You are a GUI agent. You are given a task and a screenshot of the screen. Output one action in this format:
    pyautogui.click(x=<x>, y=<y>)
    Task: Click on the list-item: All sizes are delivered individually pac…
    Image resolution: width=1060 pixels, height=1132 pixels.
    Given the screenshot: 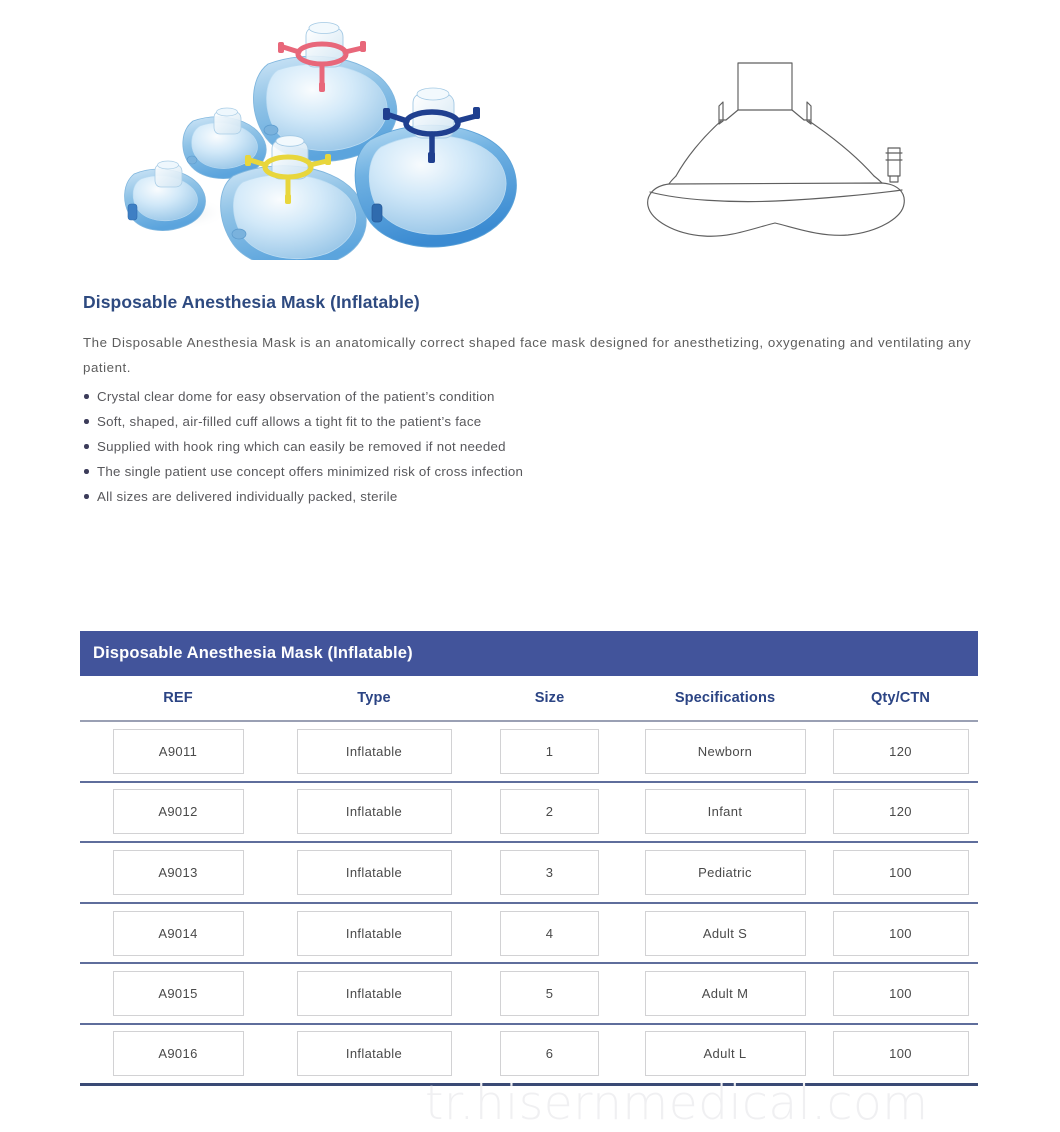 What is the action you would take?
    pyautogui.click(x=533, y=496)
    